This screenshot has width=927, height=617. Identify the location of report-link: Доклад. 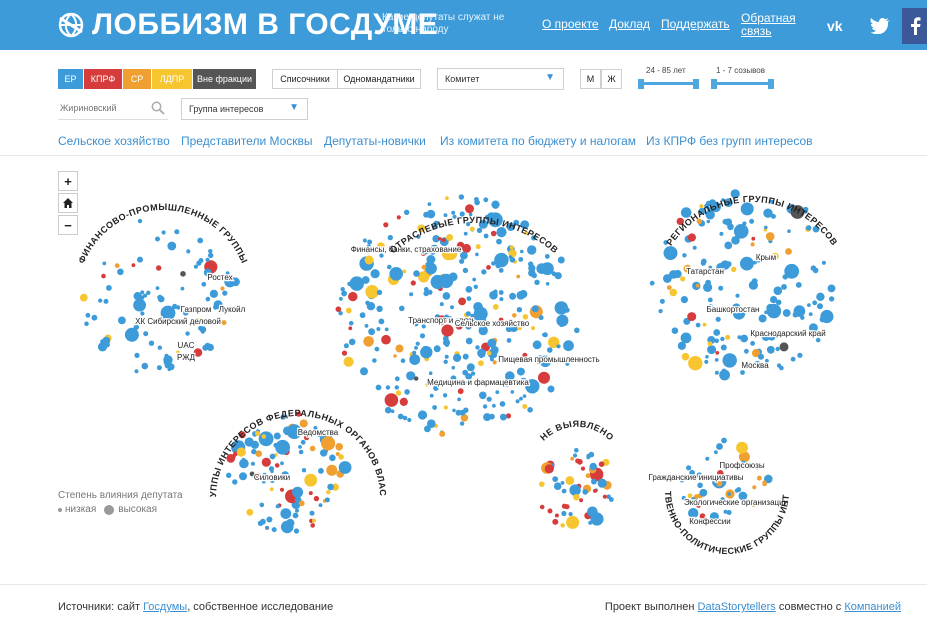
(629, 24).